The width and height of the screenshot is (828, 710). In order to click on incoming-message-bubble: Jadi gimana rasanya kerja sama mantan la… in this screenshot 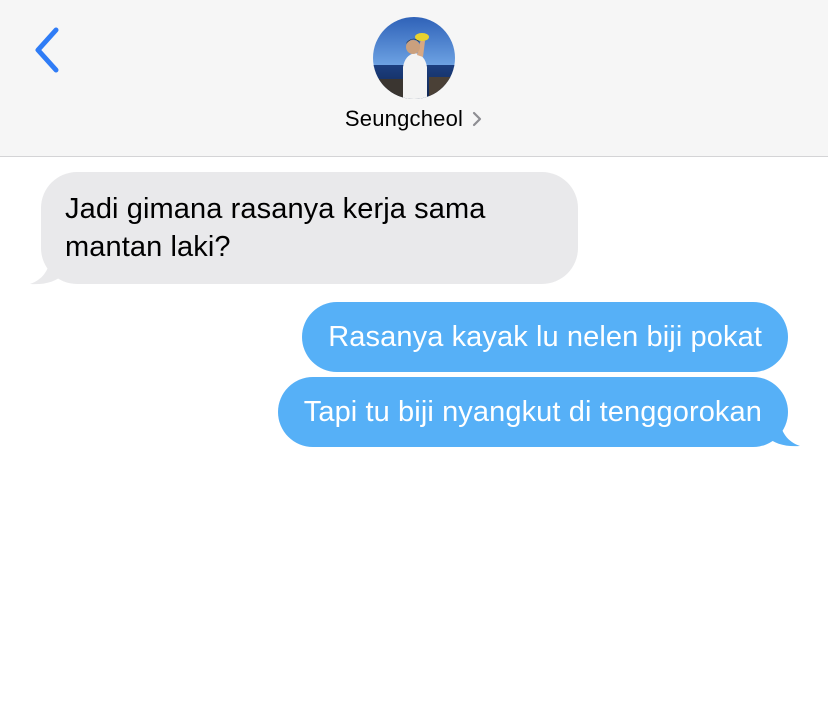, I will do `click(309, 228)`.